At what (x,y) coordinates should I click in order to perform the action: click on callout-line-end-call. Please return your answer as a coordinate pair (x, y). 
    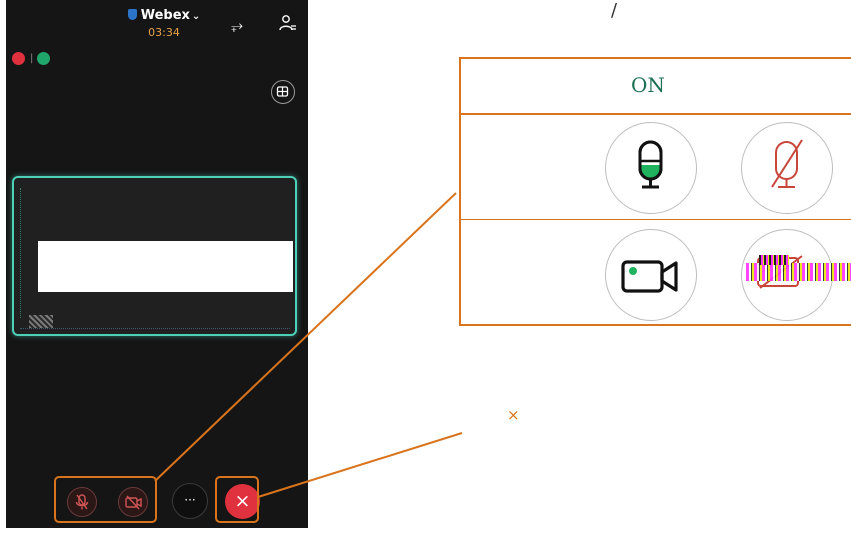
    Looking at the image, I should click on (360, 465).